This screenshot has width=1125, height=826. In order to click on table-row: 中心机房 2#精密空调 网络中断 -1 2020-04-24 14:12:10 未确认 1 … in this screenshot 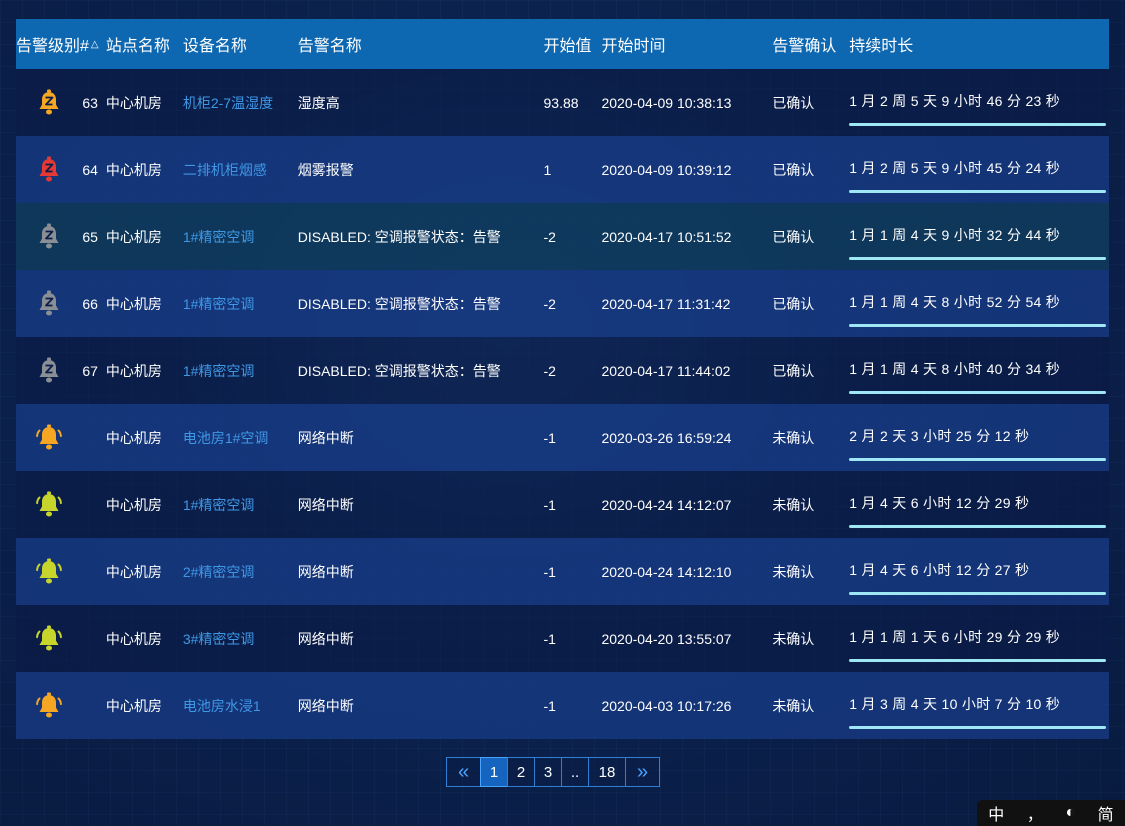, I will do `click(562, 571)`.